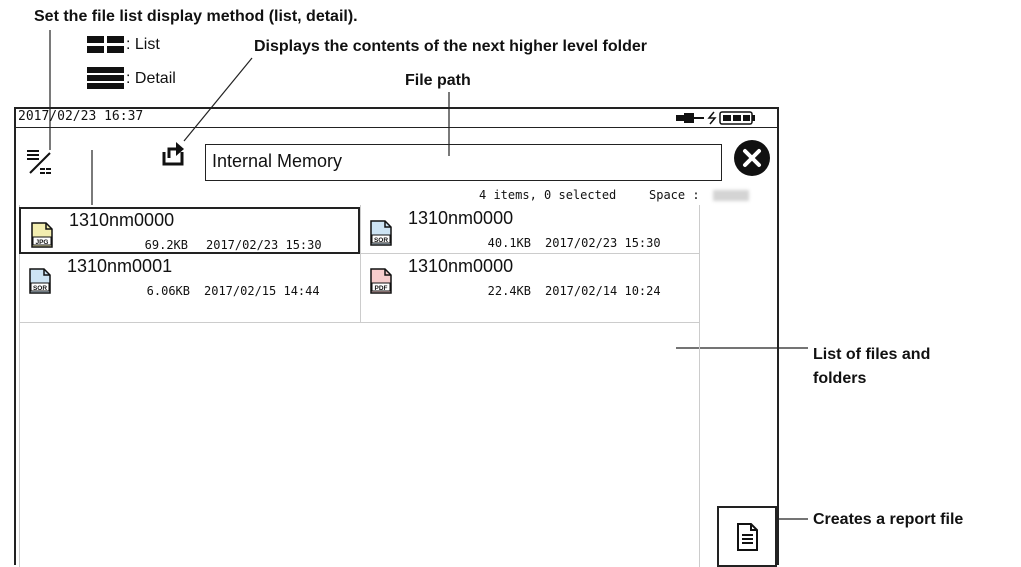 Image resolution: width=1021 pixels, height=567 pixels. I want to click on file-type-icon: JPG, so click(42, 235).